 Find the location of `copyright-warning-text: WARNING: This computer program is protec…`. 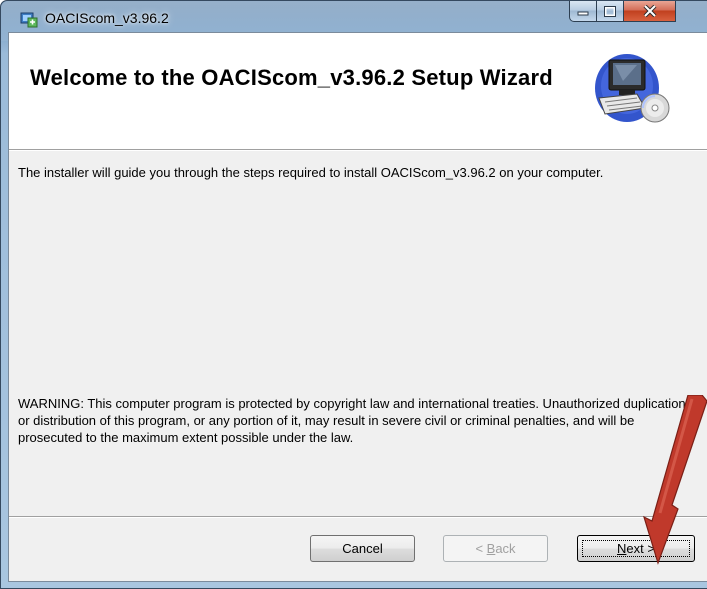

copyright-warning-text: WARNING: This computer program is protec… is located at coordinates (352, 420).